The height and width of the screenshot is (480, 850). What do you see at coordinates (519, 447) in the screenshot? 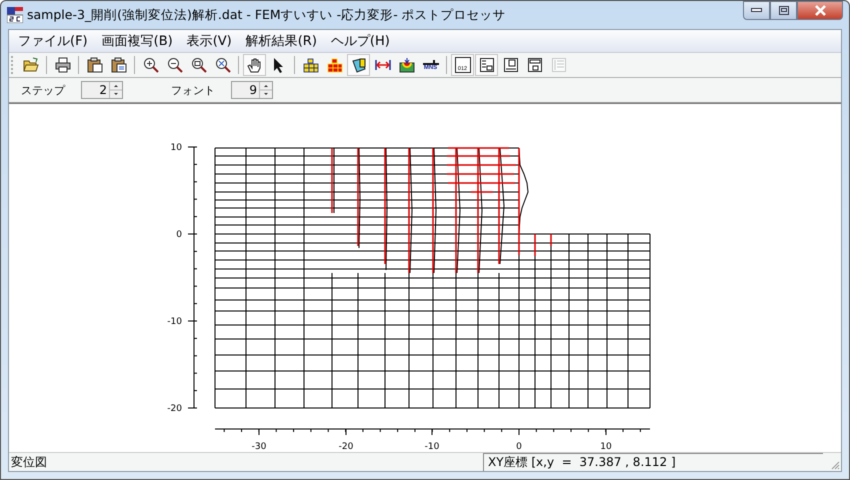
I see `x-tick-label: 0` at bounding box center [519, 447].